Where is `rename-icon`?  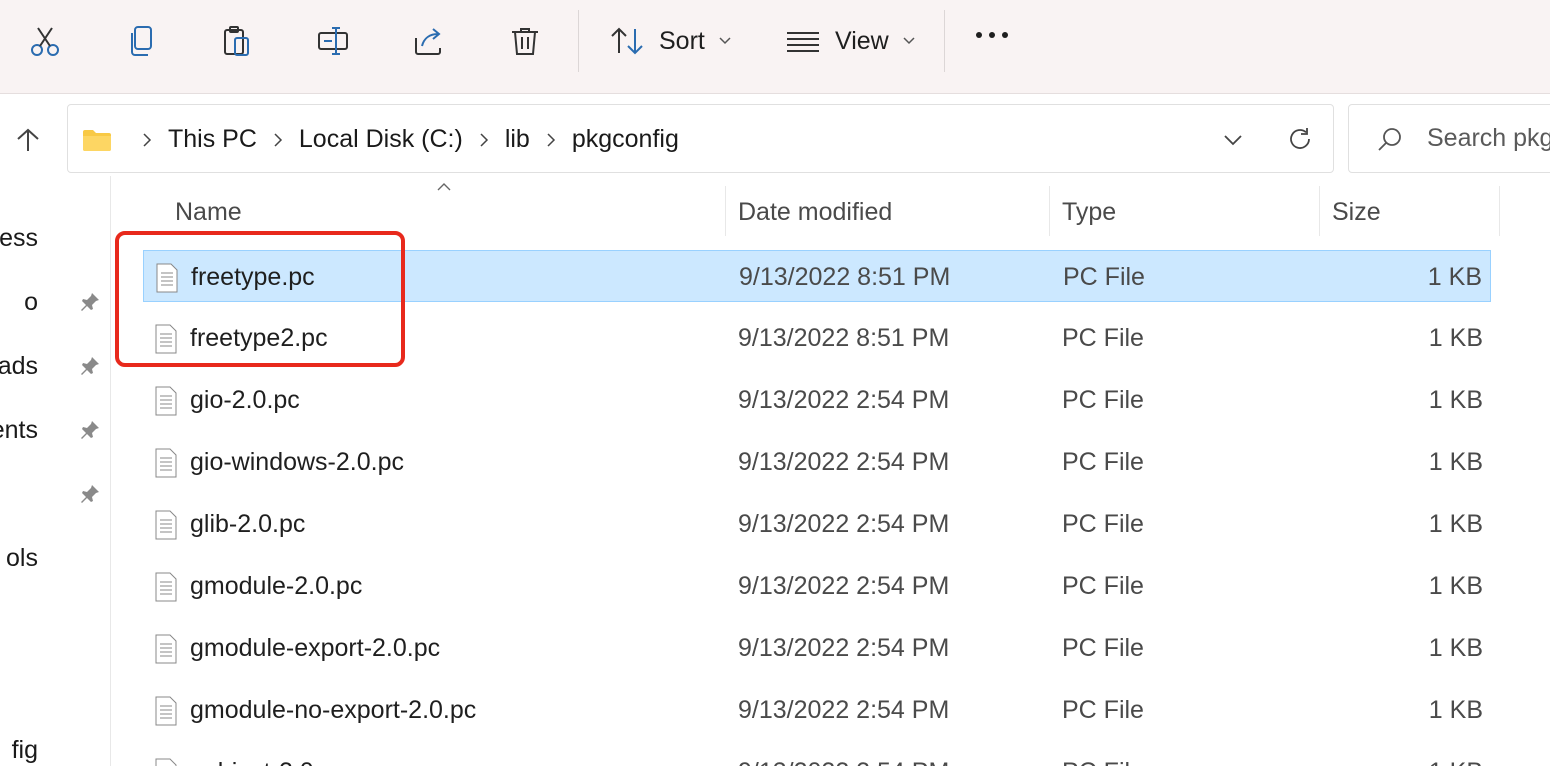
rename-icon is located at coordinates (333, 41).